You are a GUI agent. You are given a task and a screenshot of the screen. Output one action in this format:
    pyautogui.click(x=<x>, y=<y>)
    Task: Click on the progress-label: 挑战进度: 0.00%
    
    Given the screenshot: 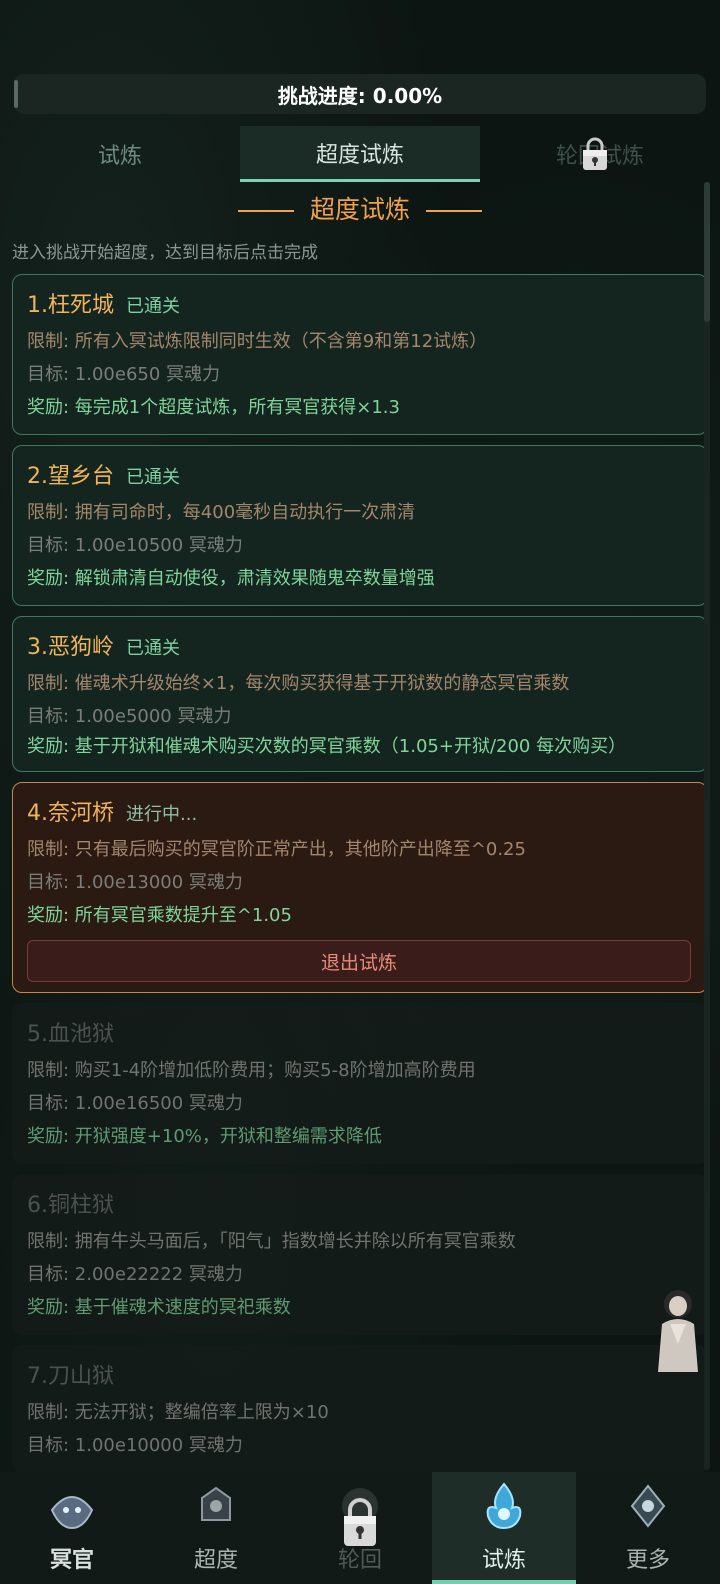 What is the action you would take?
    pyautogui.click(x=360, y=95)
    